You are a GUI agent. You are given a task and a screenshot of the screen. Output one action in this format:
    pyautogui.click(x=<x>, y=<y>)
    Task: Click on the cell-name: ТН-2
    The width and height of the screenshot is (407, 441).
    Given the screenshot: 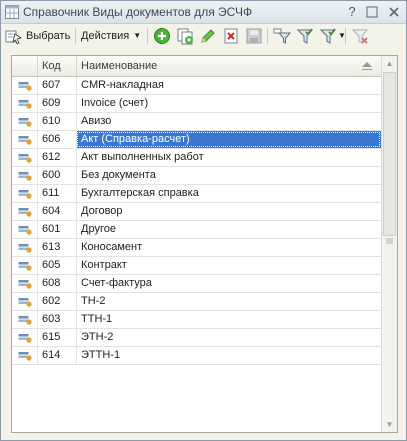 What is the action you would take?
    pyautogui.click(x=228, y=301)
    